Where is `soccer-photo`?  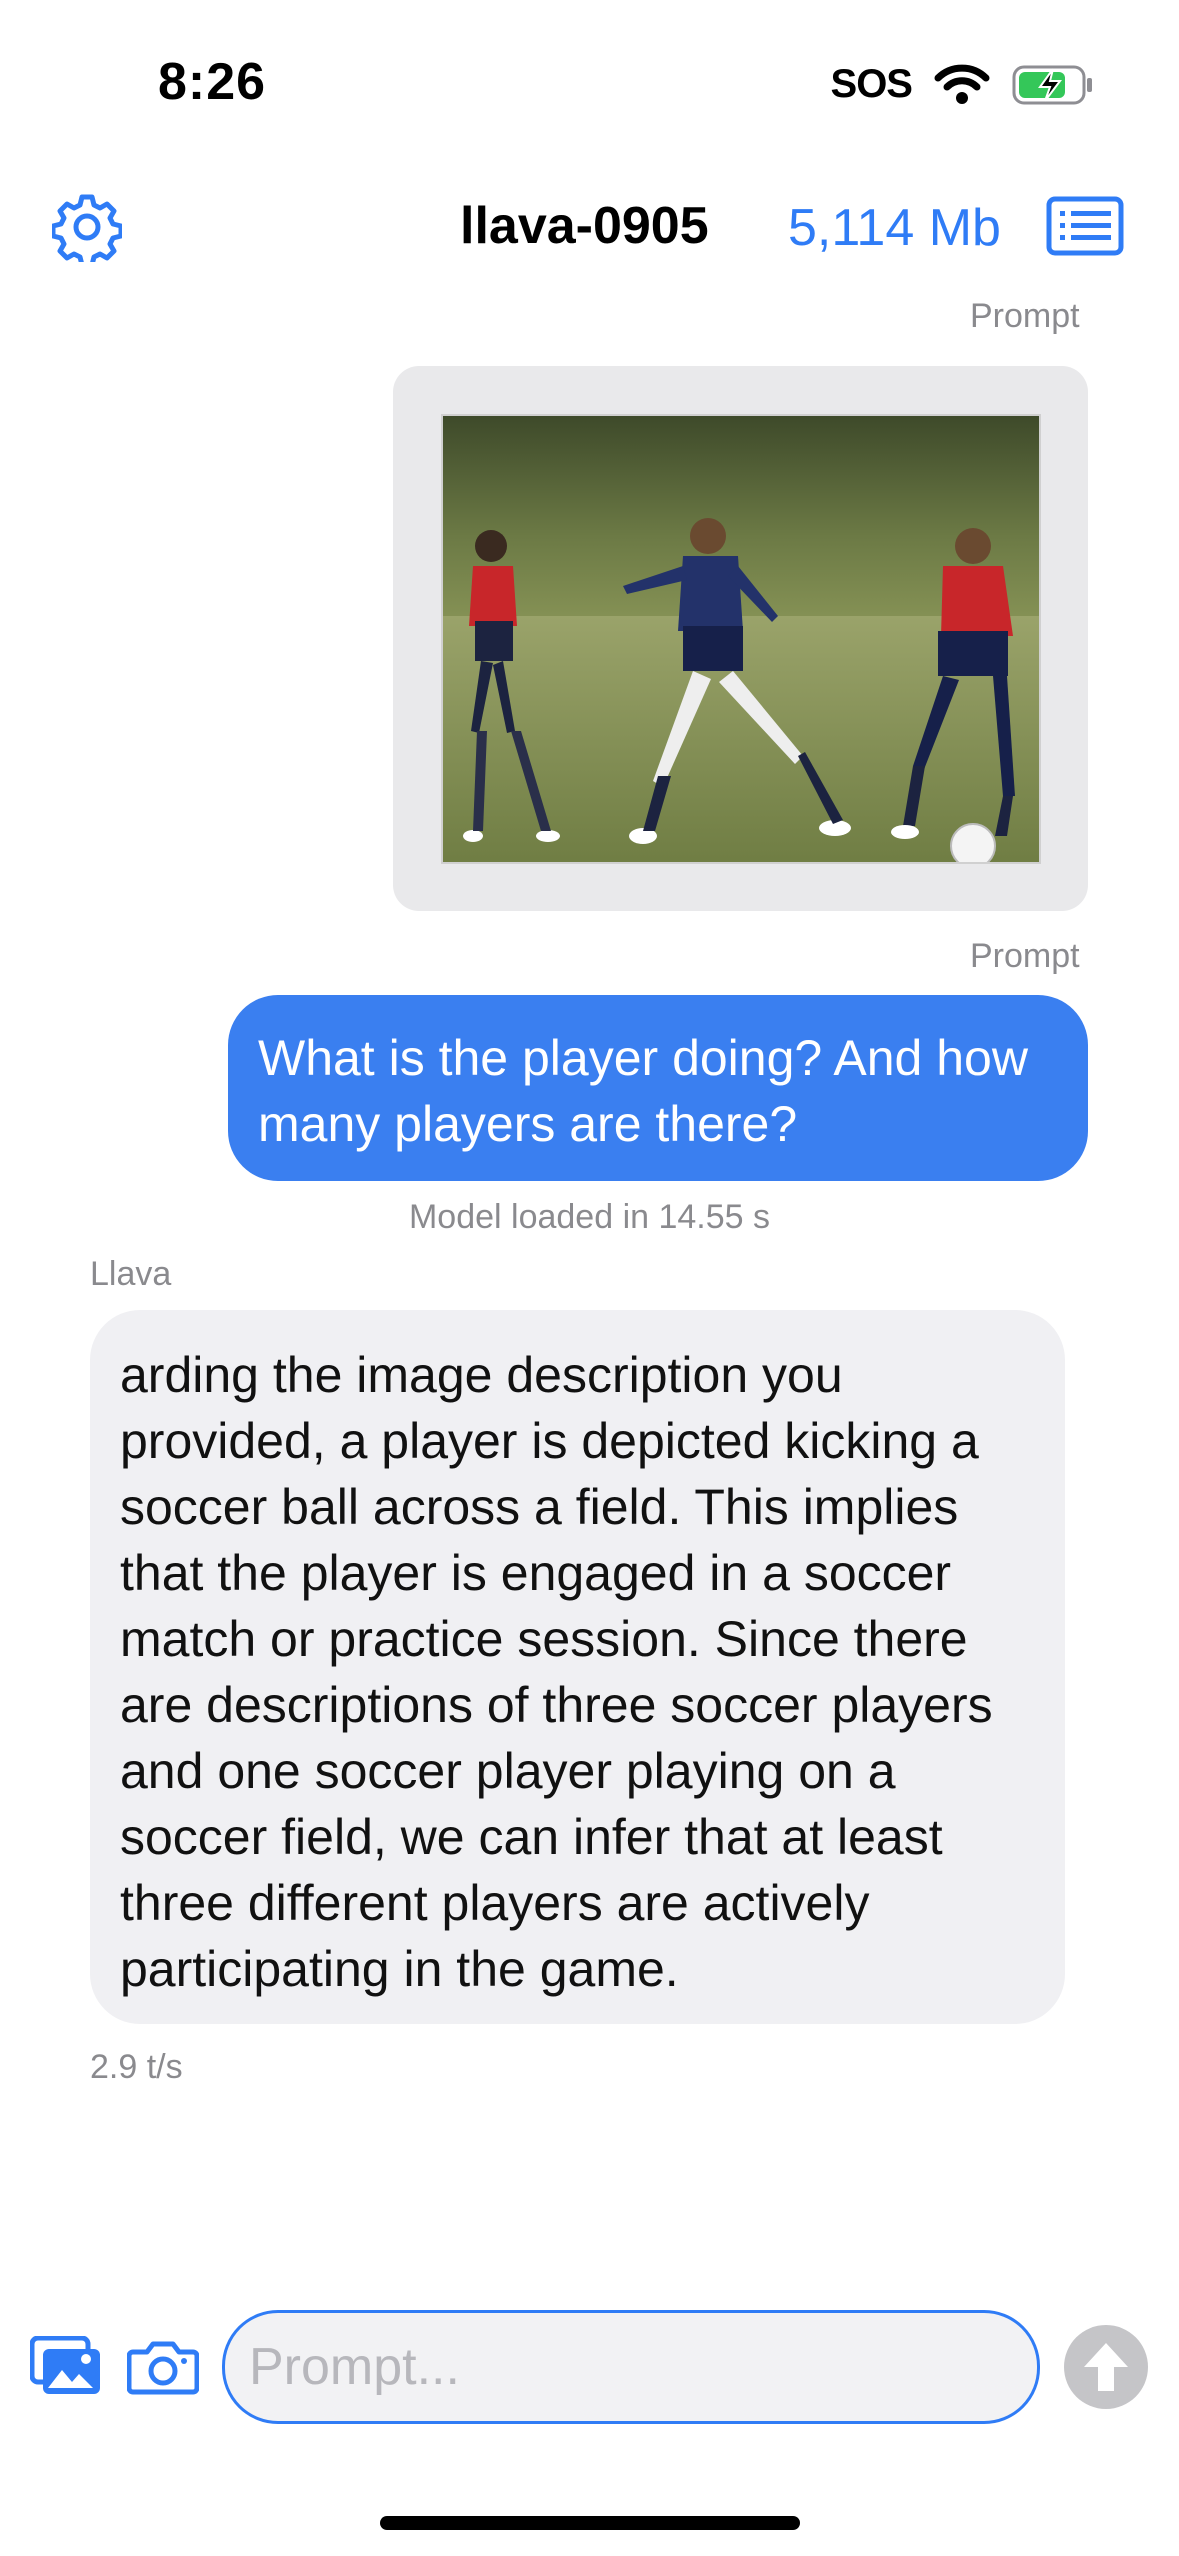
soccer-photo is located at coordinates (741, 639).